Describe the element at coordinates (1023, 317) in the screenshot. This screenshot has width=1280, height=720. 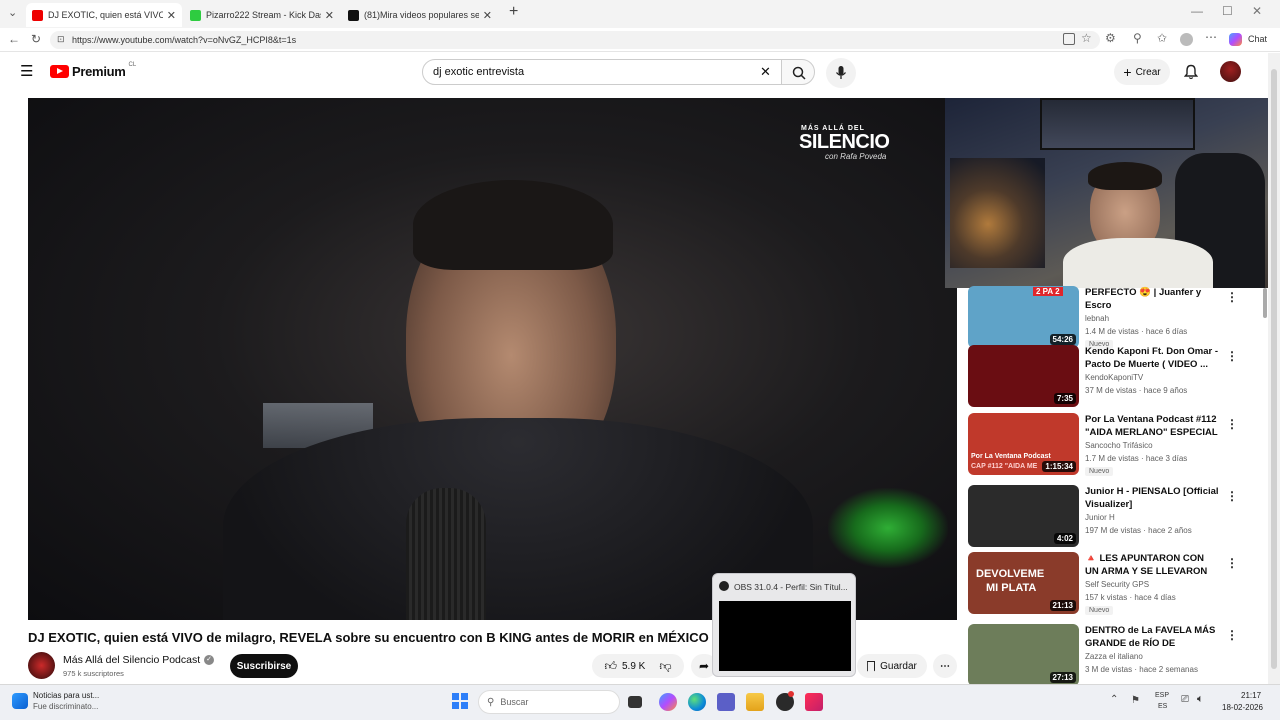
I see `recommendation-thumbnail: 54:26 2 PA 2` at that location.